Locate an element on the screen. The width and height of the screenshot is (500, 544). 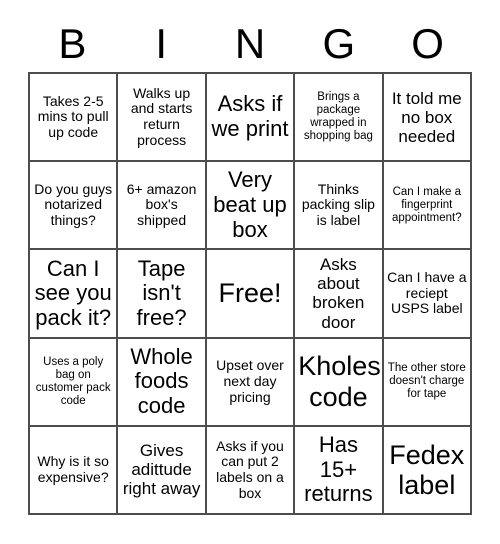
bingo-cell: Can I make a fingerprint appointment? is located at coordinates (427, 206).